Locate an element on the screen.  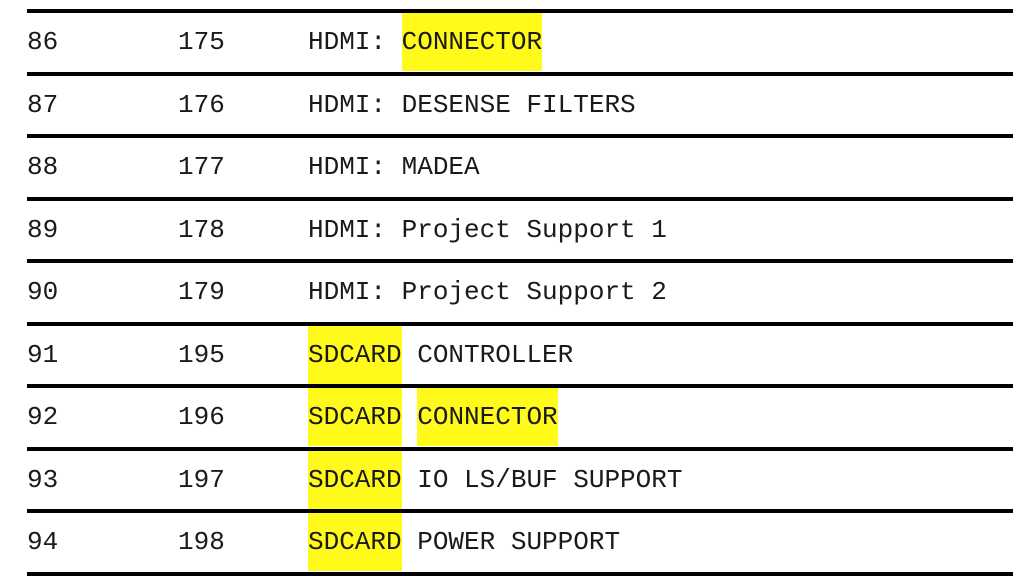
cell-description: HDMI: DESENSE FILTERS is located at coordinates (660, 103).